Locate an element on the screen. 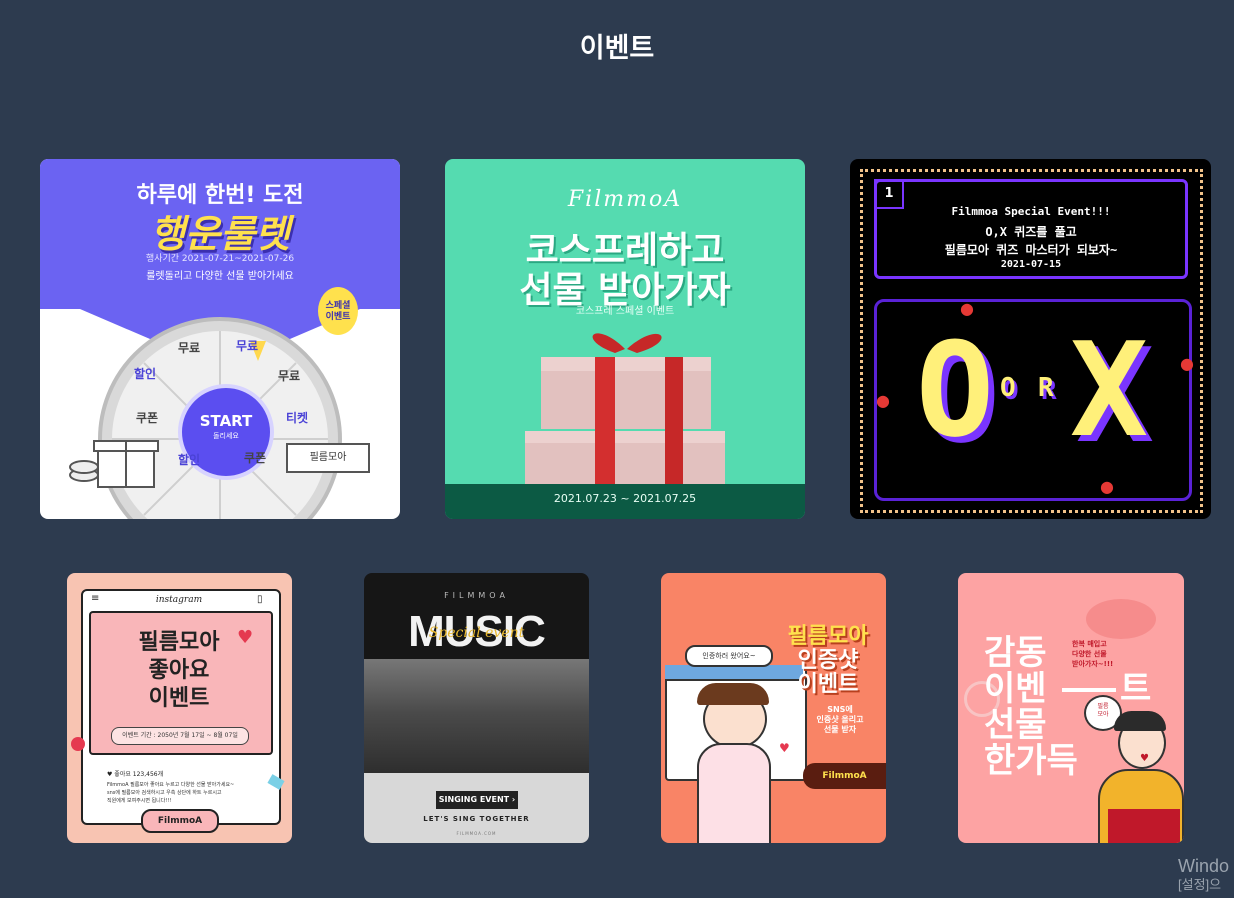 This screenshot has width=1234, height=898. or-o: O is located at coordinates (1008, 388).